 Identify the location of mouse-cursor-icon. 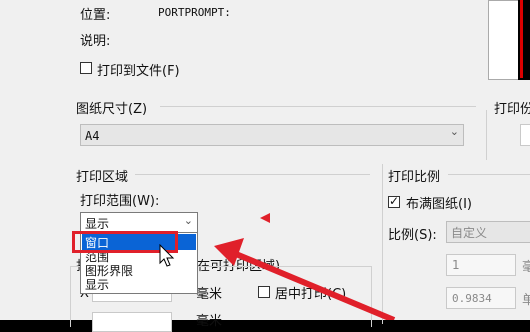
(167, 255).